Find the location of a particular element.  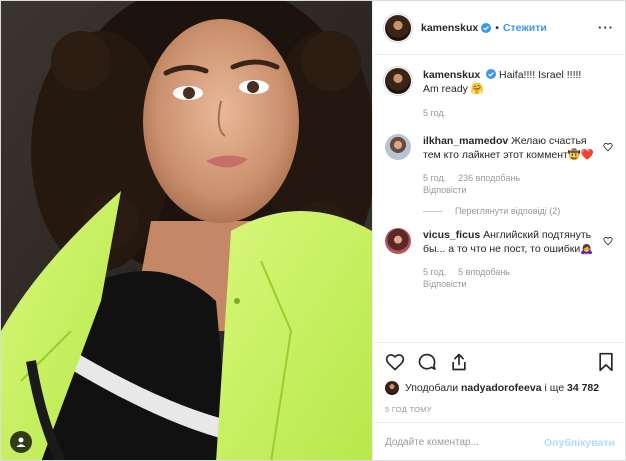

add-comment-bar: Опублікувати is located at coordinates (499, 441).